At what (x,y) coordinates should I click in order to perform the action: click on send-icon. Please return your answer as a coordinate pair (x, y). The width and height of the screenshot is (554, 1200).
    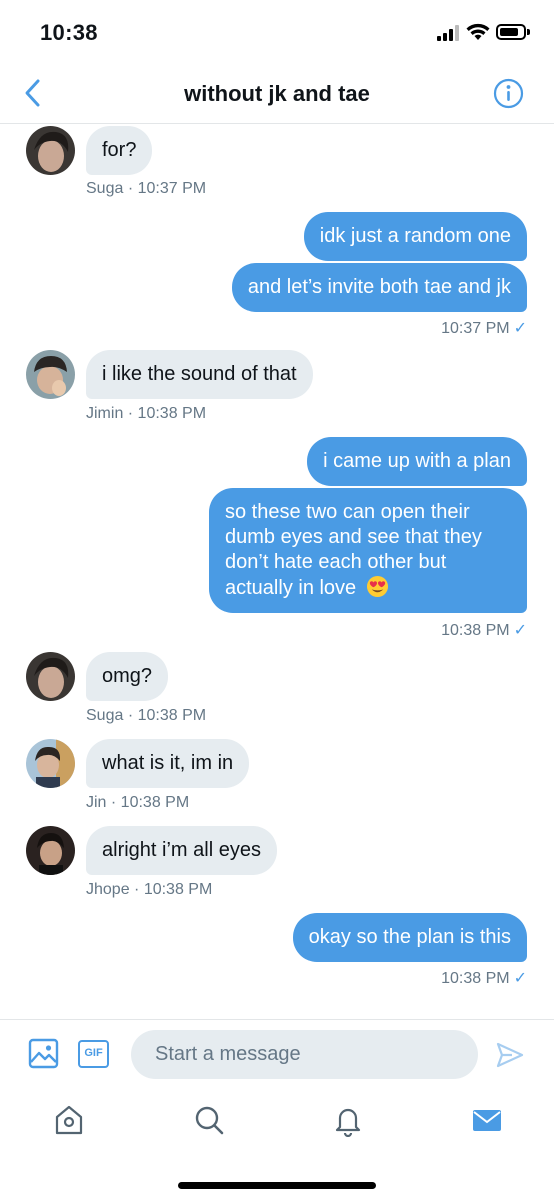
    Looking at the image, I should click on (510, 1055).